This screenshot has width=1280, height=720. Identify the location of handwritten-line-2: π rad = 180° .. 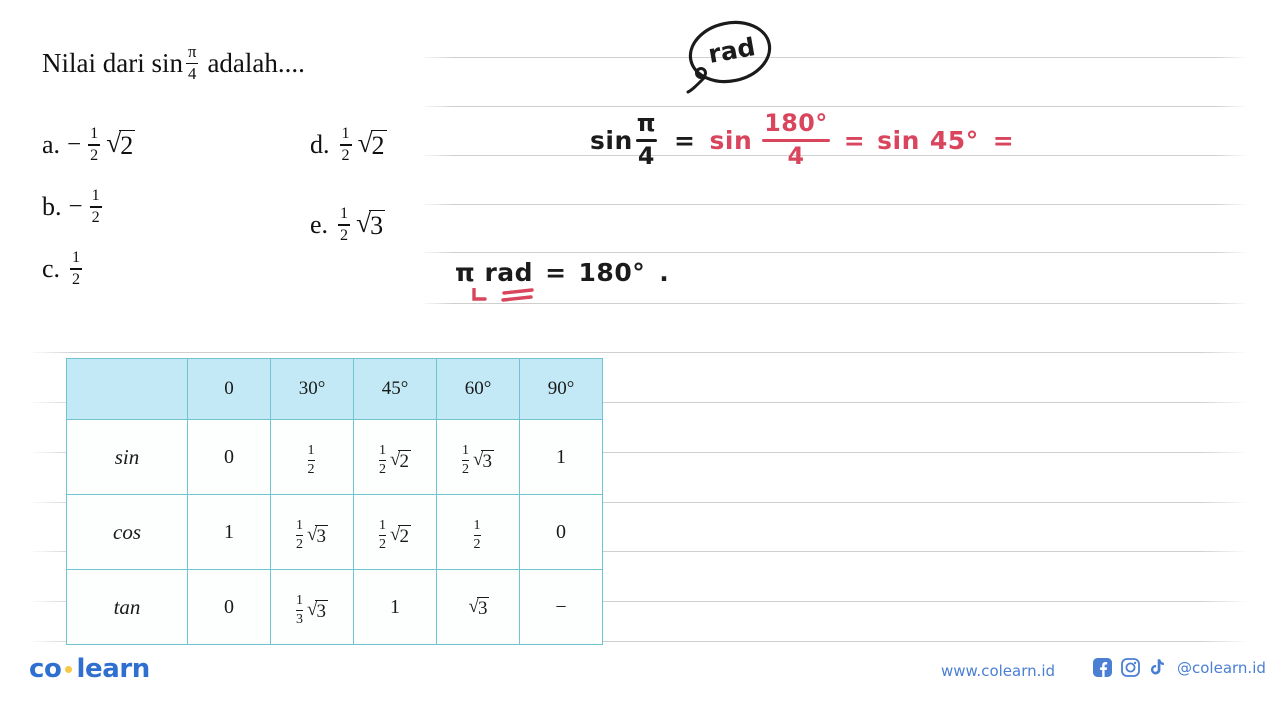
(562, 272).